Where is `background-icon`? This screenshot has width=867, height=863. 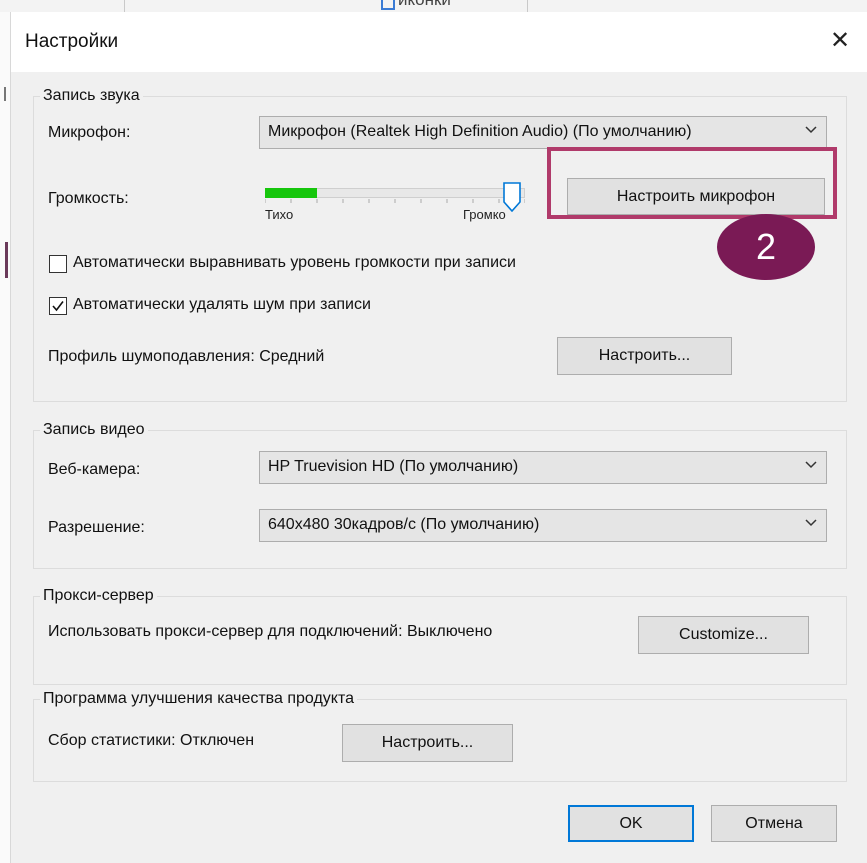
background-icon is located at coordinates (388, 5).